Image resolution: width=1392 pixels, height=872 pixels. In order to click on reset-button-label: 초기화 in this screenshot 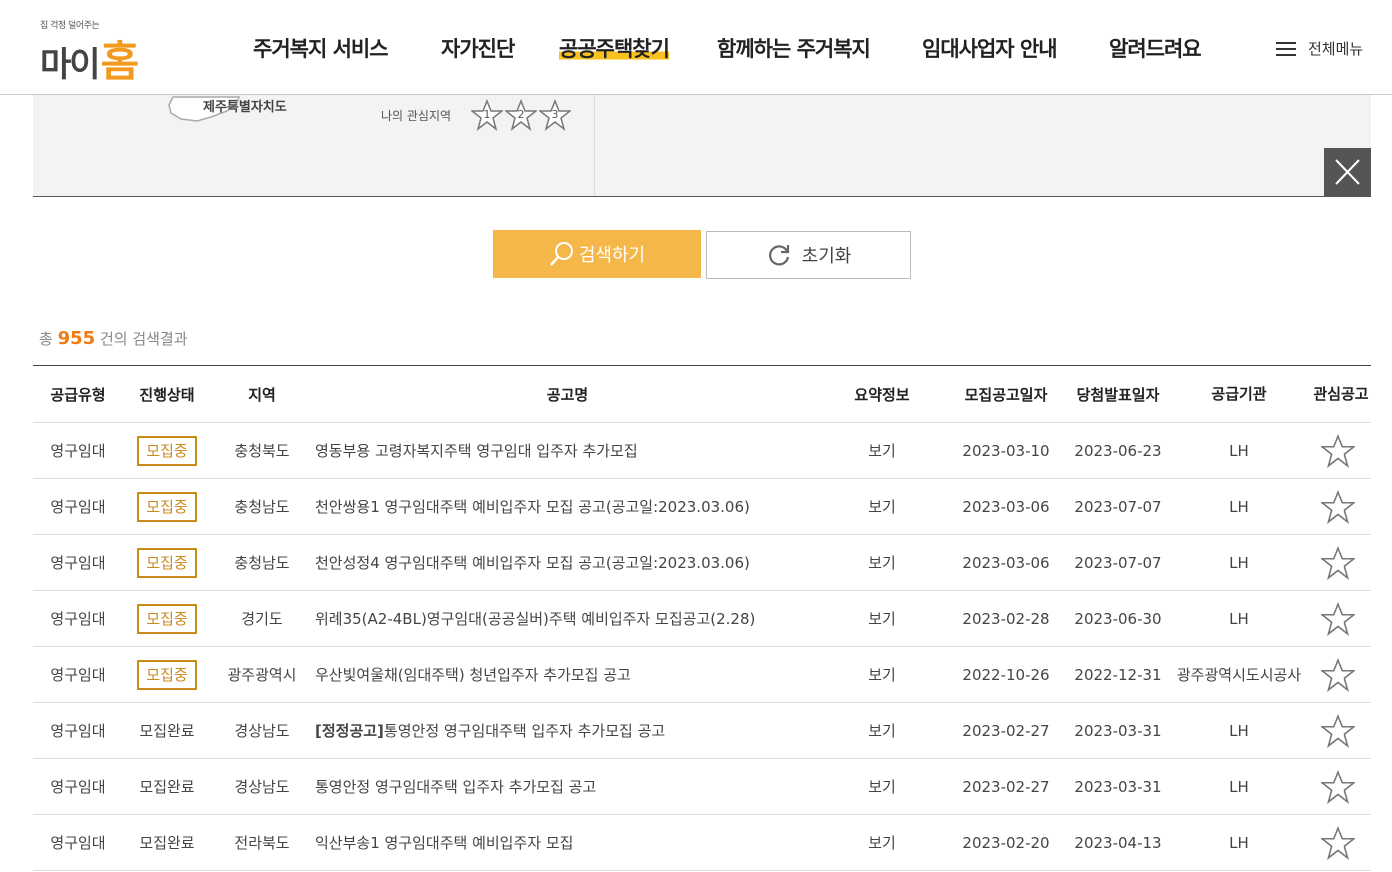, I will do `click(826, 256)`.